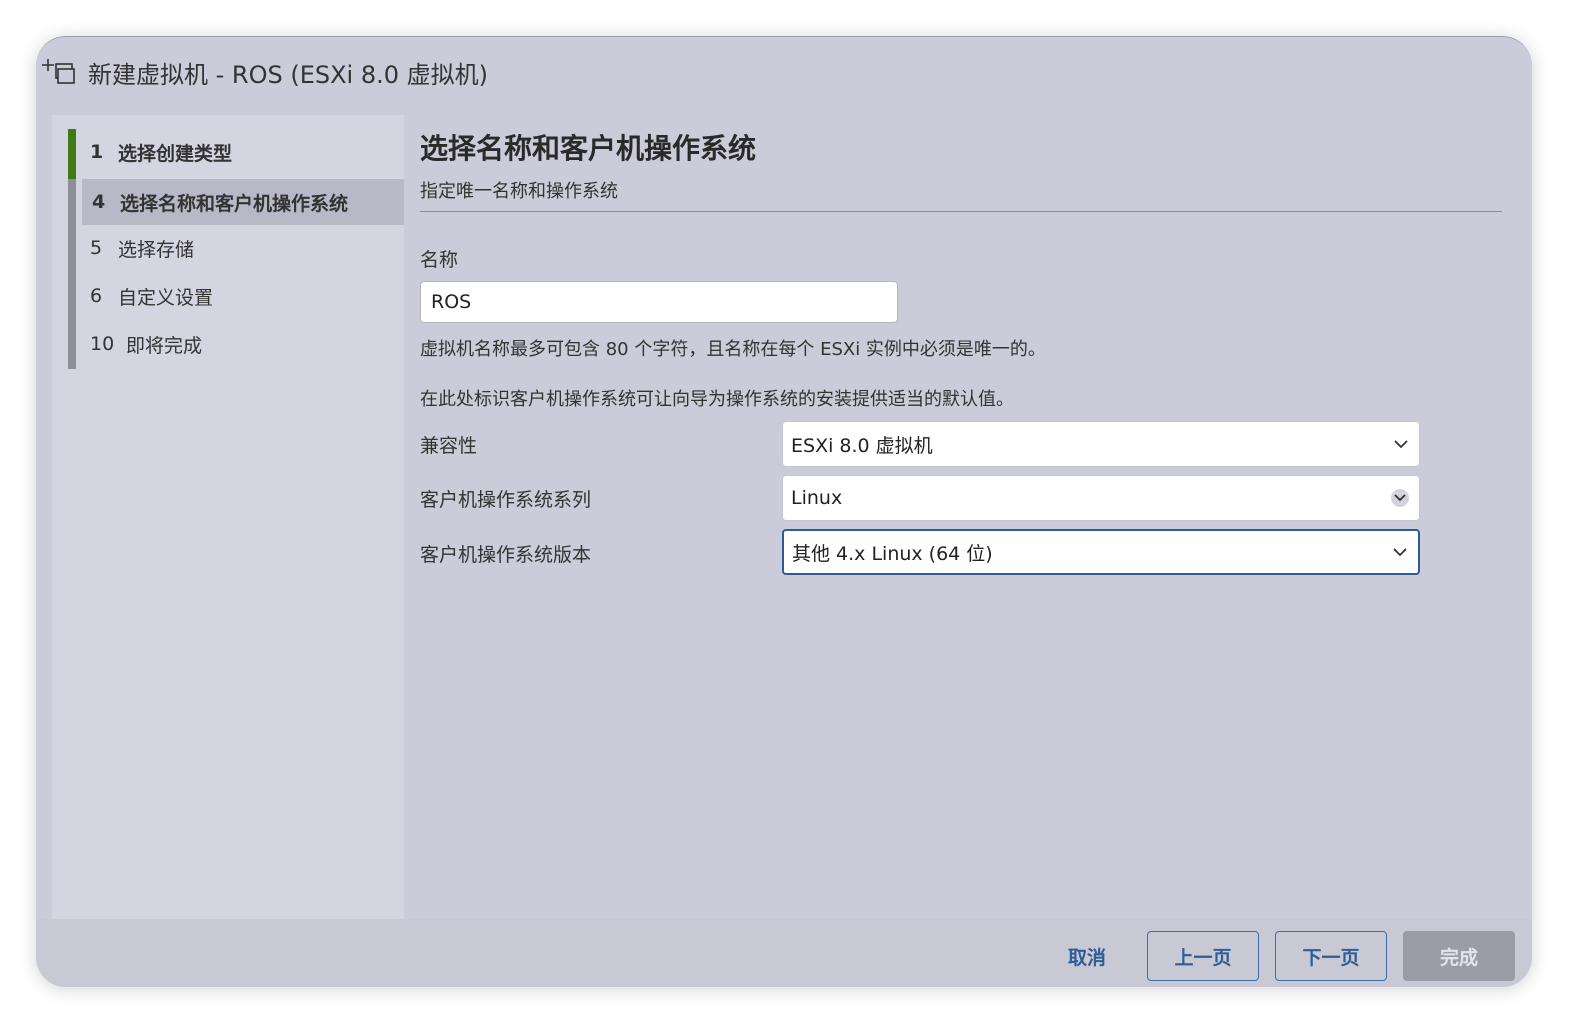 This screenshot has height=1026, width=1574. What do you see at coordinates (784, 953) in the screenshot?
I see `dialog-footer: 取消 上一页 下一页 完成` at bounding box center [784, 953].